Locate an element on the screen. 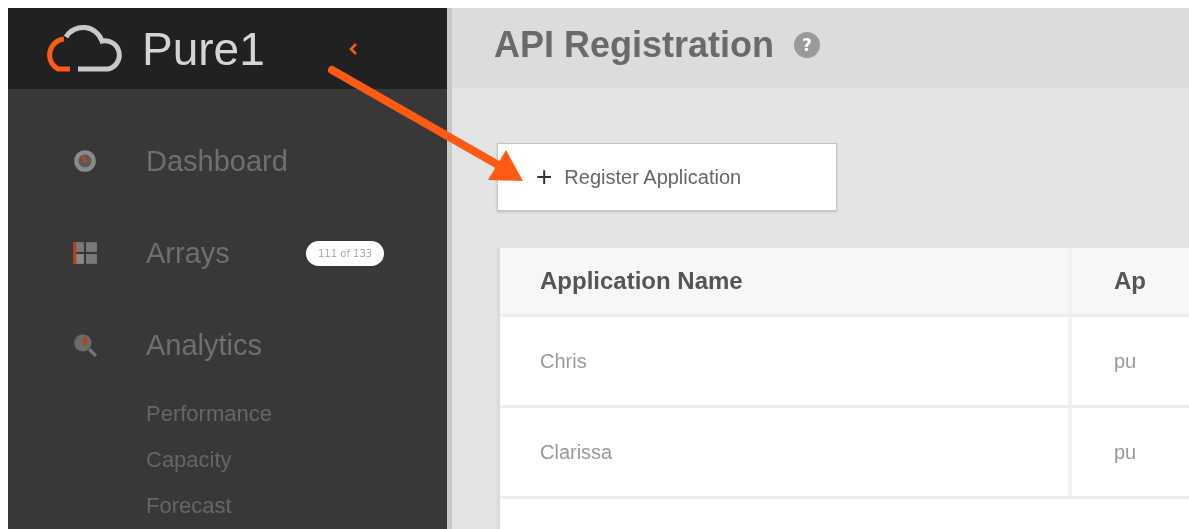  page-title: API Registration is located at coordinates (634, 45).